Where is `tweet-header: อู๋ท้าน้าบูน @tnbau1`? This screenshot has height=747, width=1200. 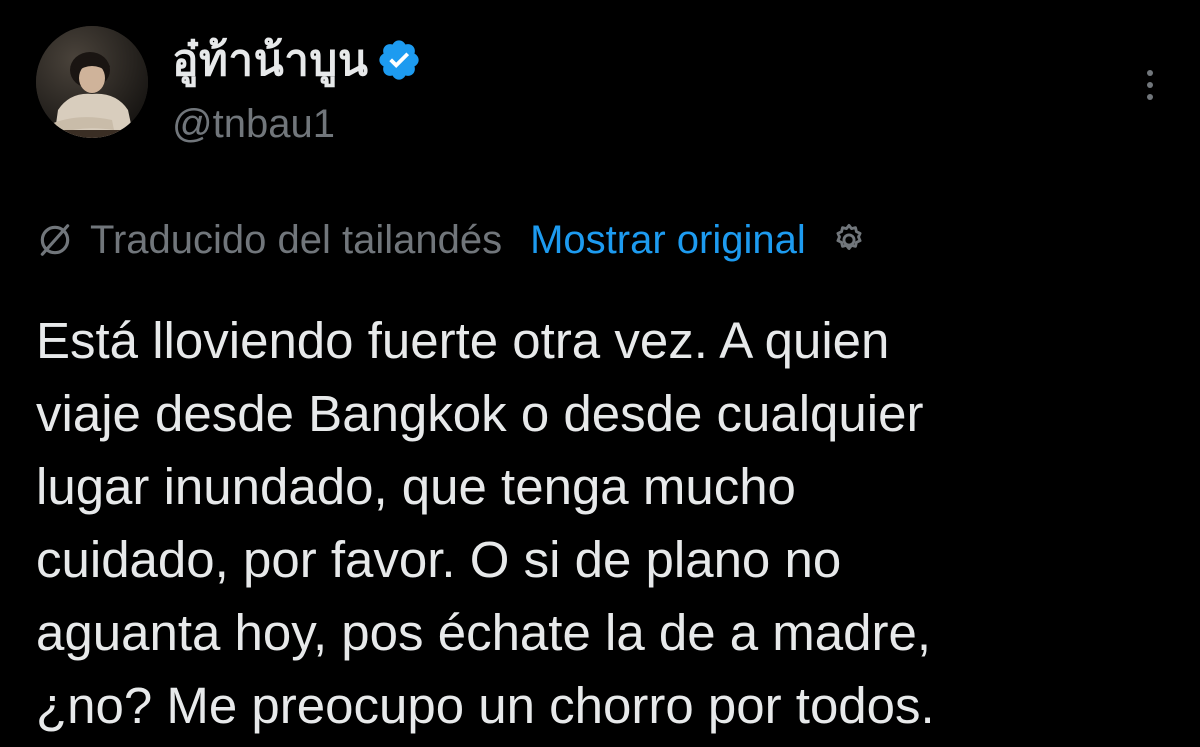
tweet-header: อู๋ท้าน้าบูน @tnbau1 is located at coordinates (229, 86).